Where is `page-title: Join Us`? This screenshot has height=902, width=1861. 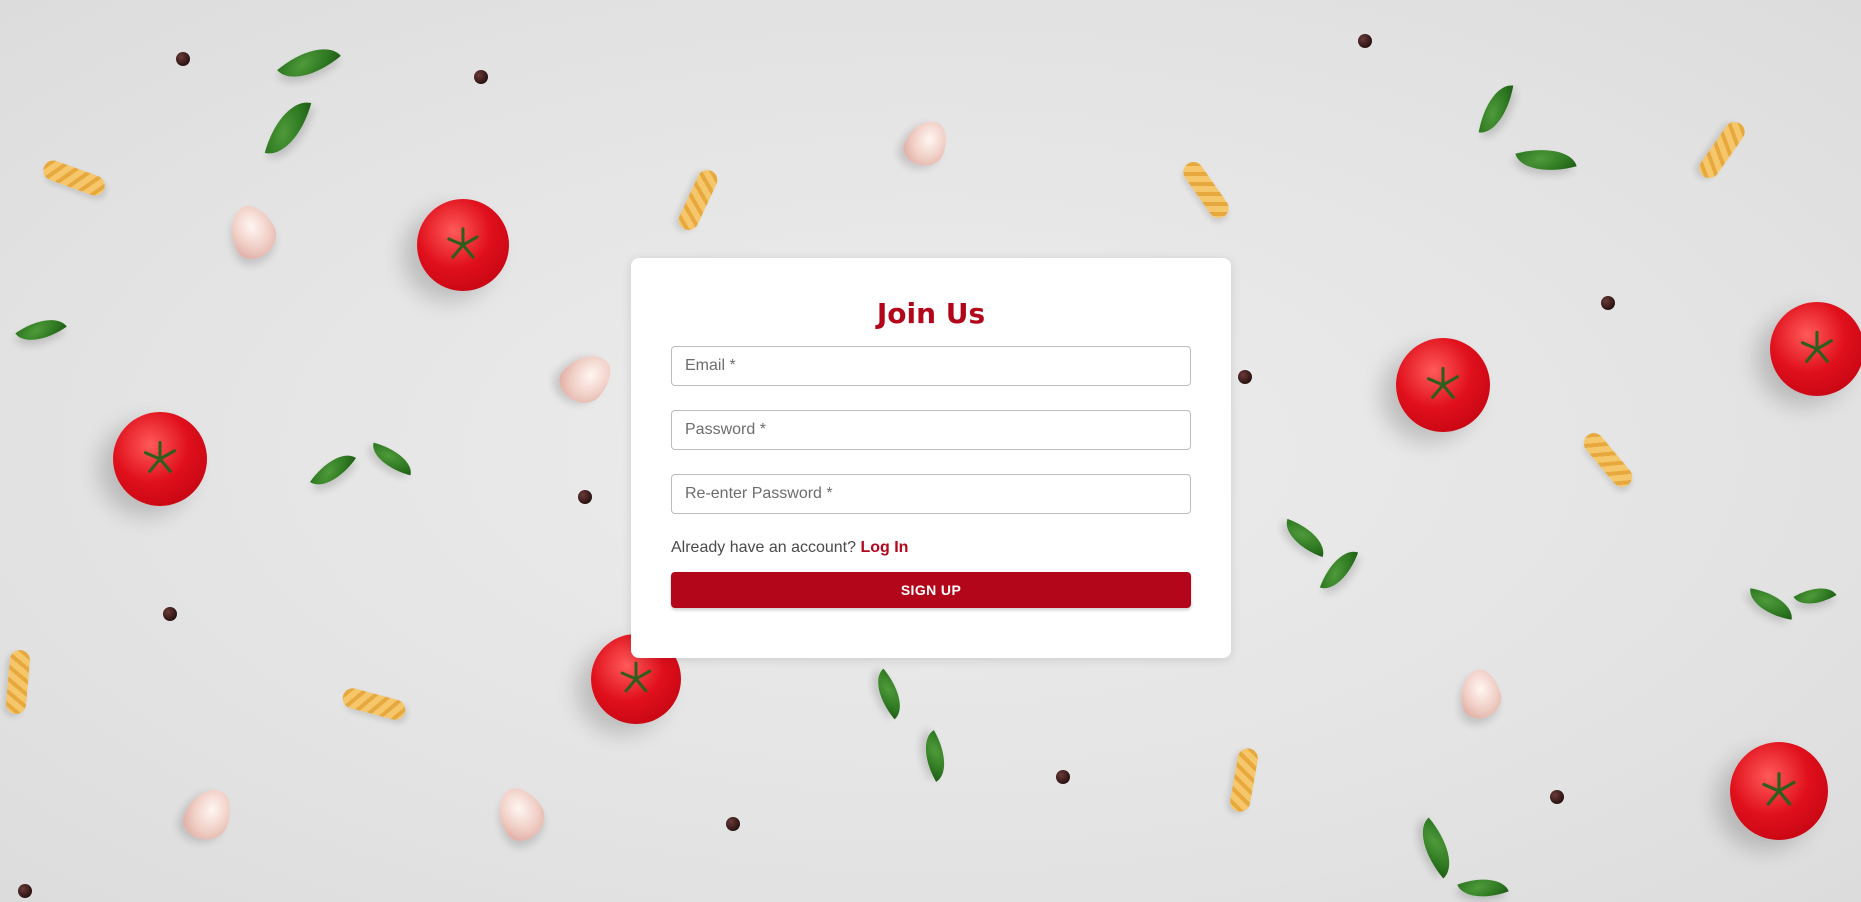
page-title: Join Us is located at coordinates (931, 313).